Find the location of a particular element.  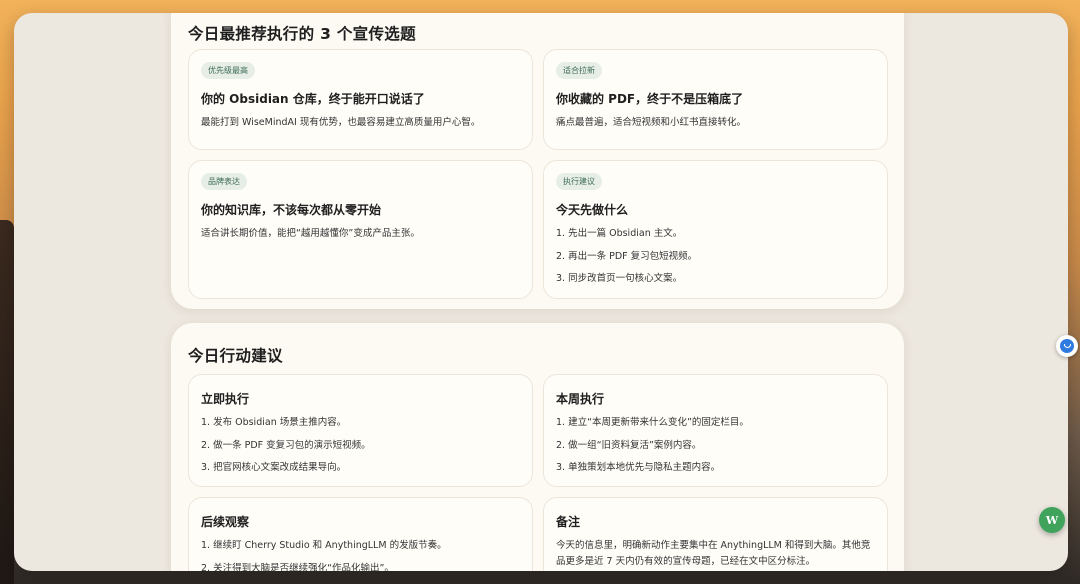

priority-badge: 优先级最高 is located at coordinates (228, 70).